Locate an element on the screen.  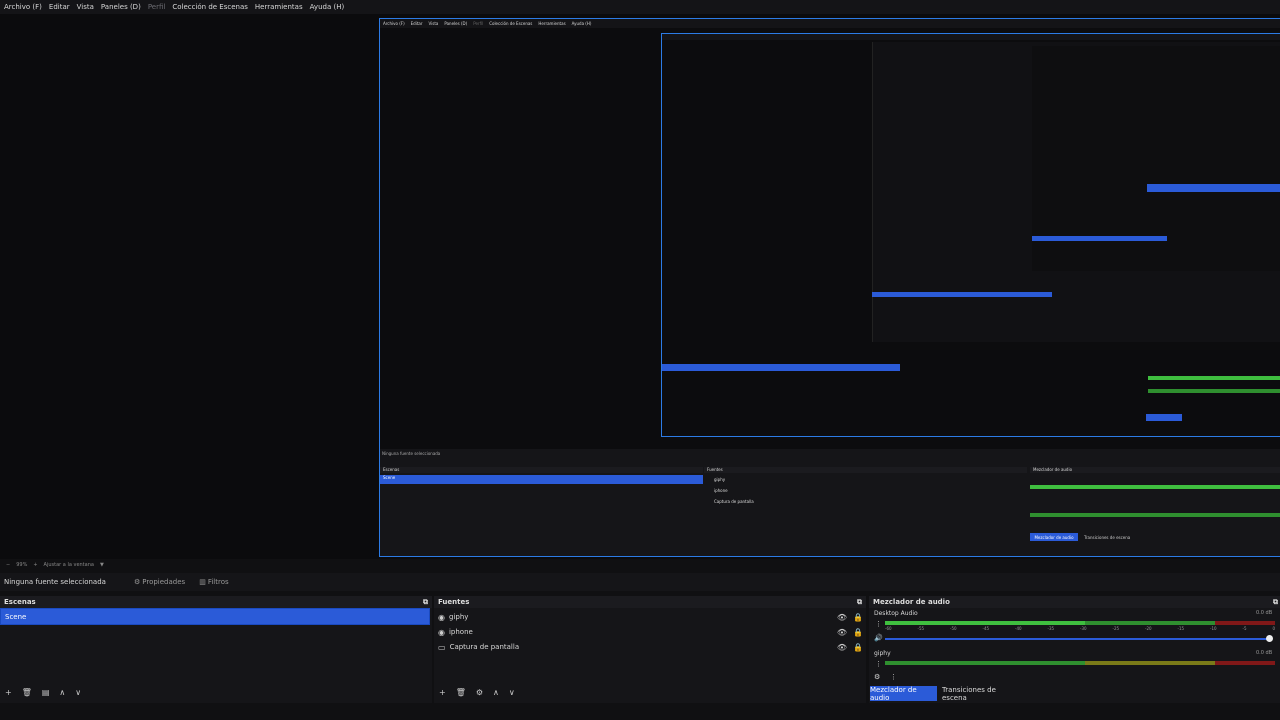
source-item: ◉ giphy 👁 🔒 is located at coordinates (650, 617).